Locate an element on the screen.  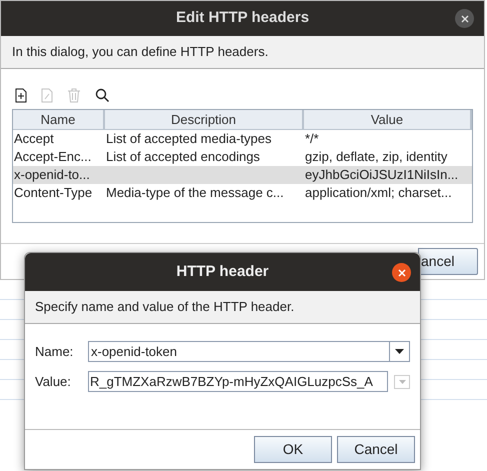
table-cell-text: List of accepted media-types is located at coordinates (188, 139).